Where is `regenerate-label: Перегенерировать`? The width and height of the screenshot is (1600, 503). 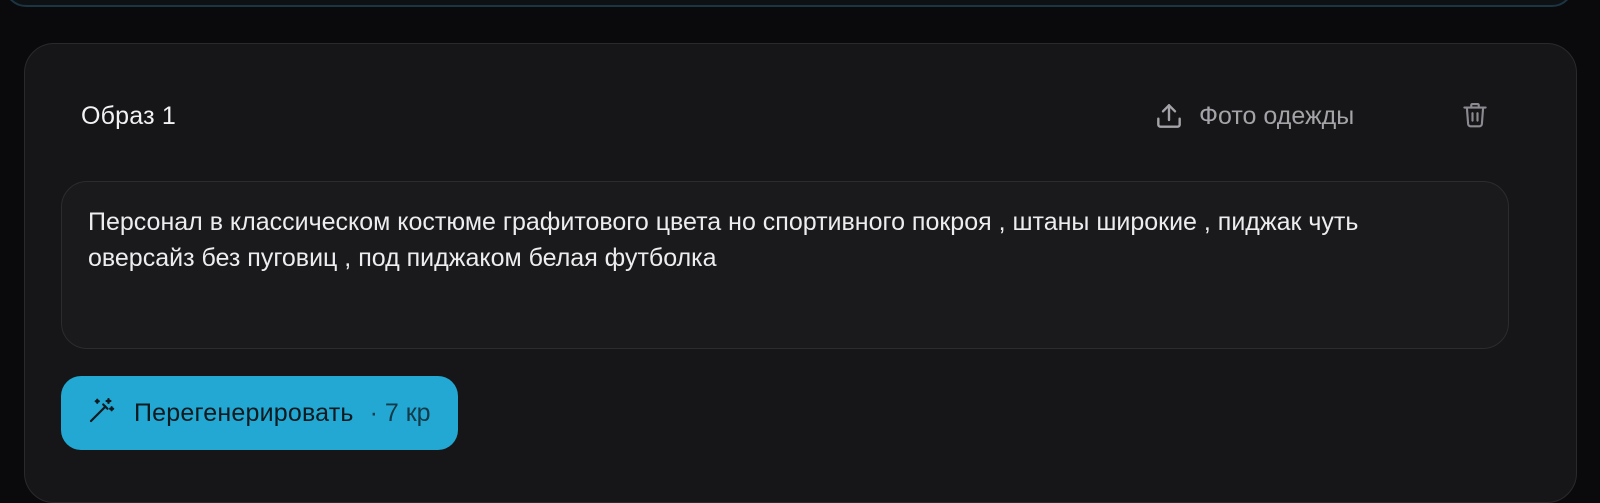
regenerate-label: Перегенерировать is located at coordinates (244, 412).